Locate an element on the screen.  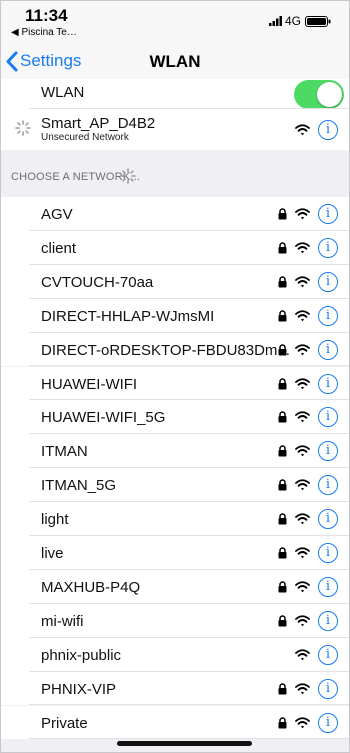
network-ssid: PHNIX-VIP is located at coordinates (79, 689).